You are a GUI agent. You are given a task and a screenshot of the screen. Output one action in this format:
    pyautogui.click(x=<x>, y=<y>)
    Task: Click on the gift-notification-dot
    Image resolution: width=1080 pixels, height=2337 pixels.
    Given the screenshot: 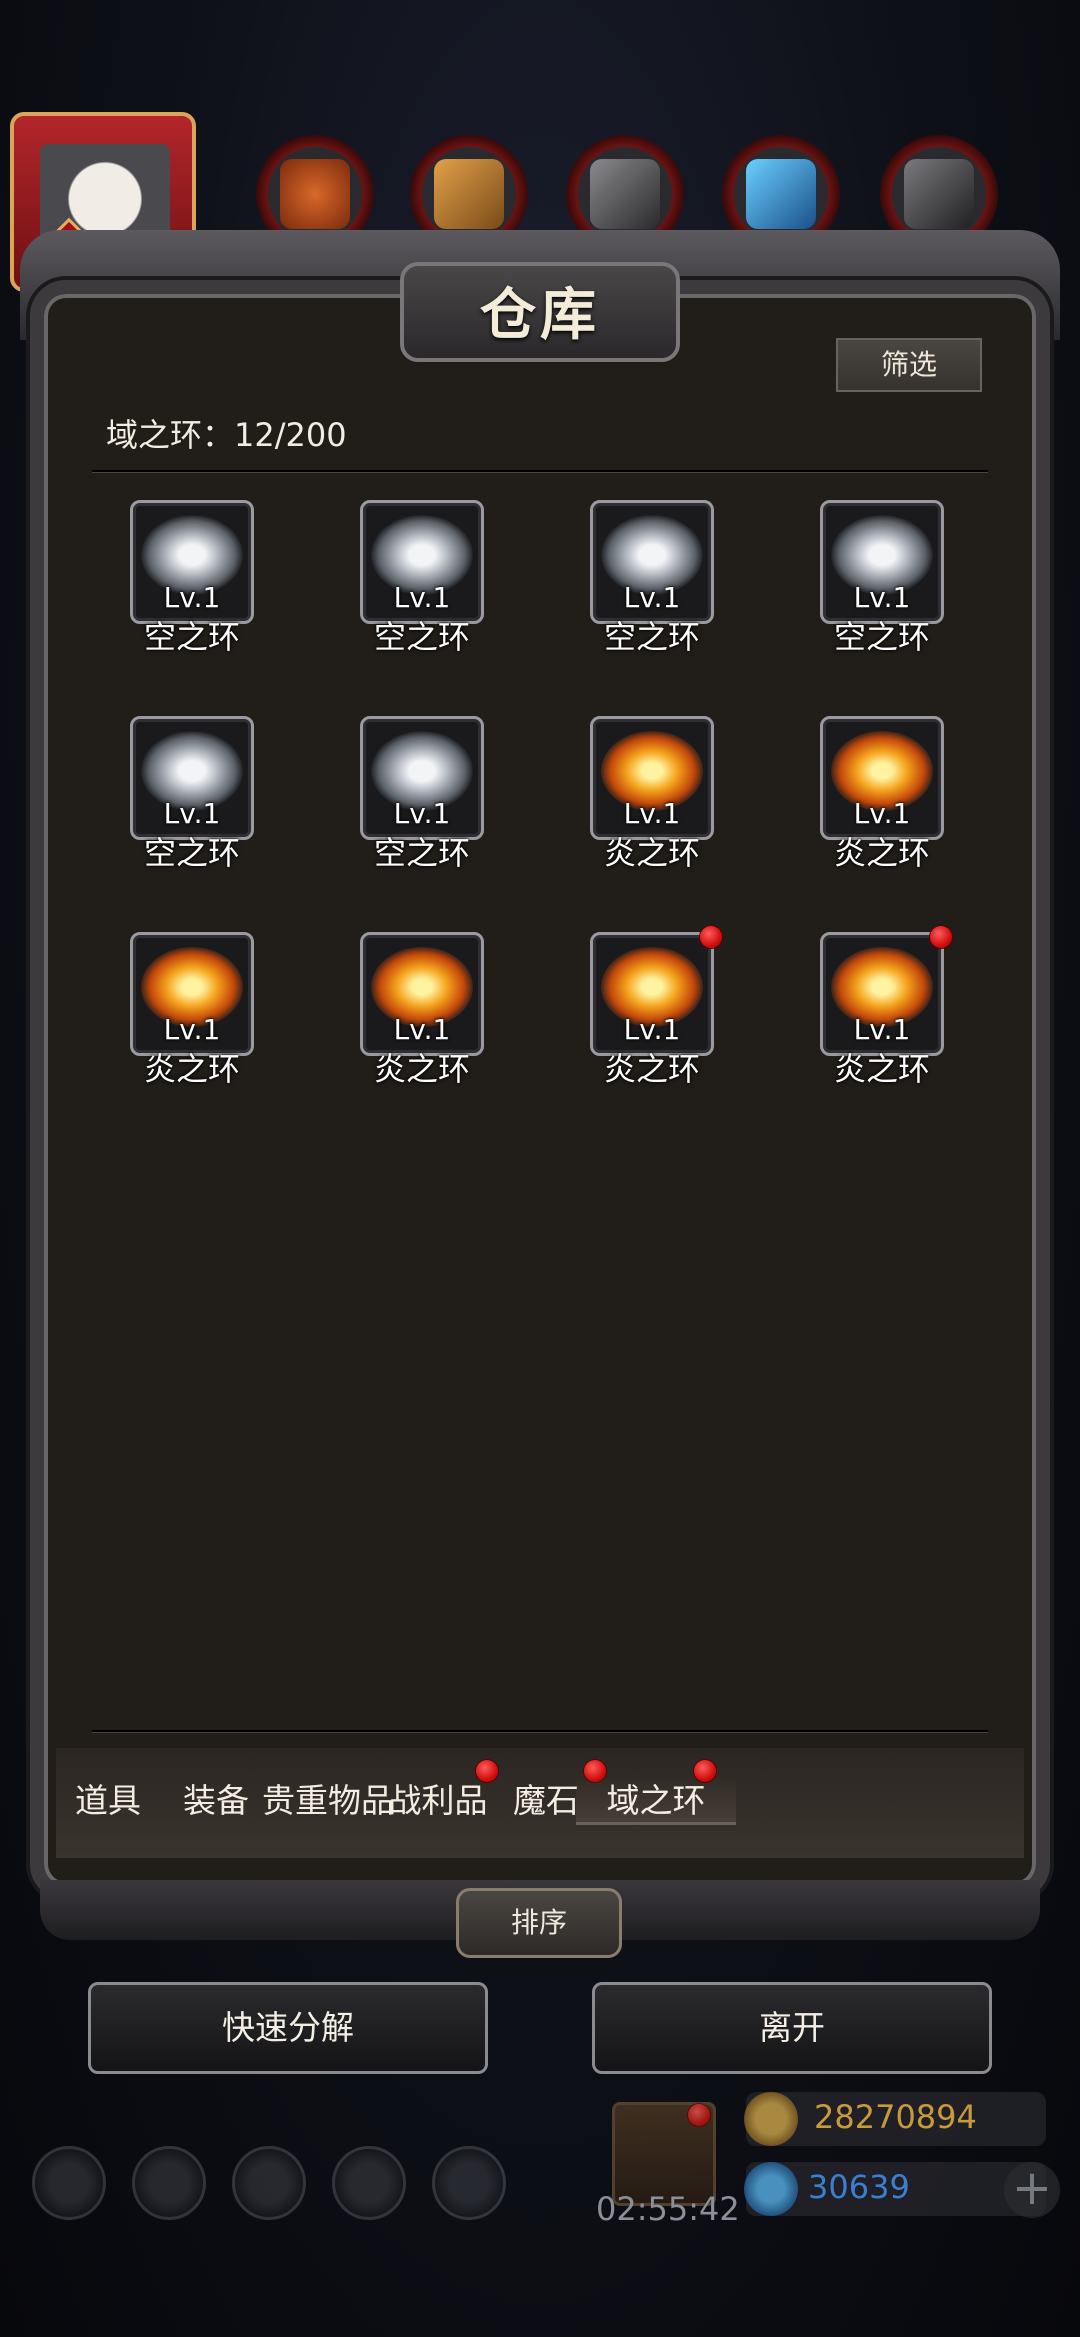 What is the action you would take?
    pyautogui.click(x=699, y=2115)
    